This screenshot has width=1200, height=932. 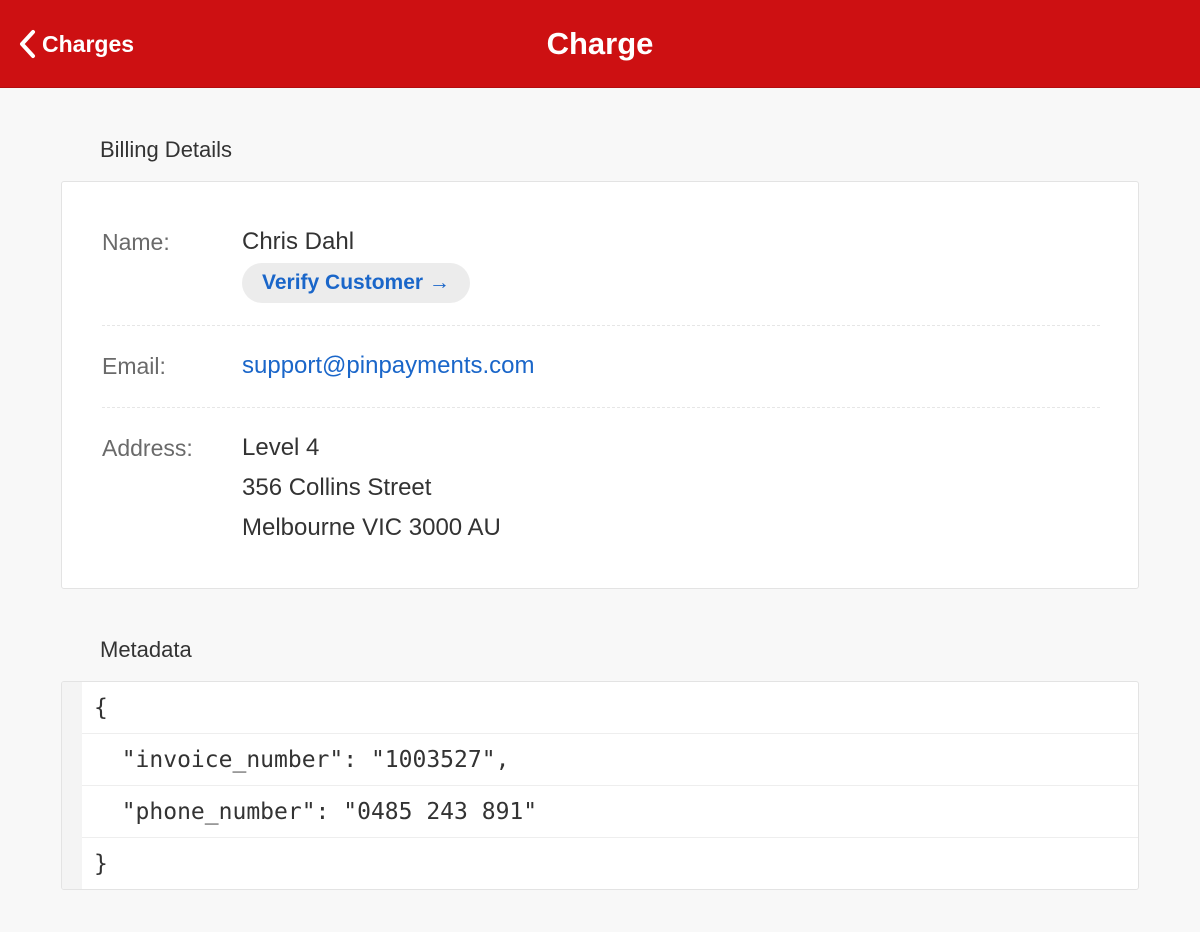 I want to click on address-line-3: Melbourne VIC 3000 AU, so click(x=371, y=527).